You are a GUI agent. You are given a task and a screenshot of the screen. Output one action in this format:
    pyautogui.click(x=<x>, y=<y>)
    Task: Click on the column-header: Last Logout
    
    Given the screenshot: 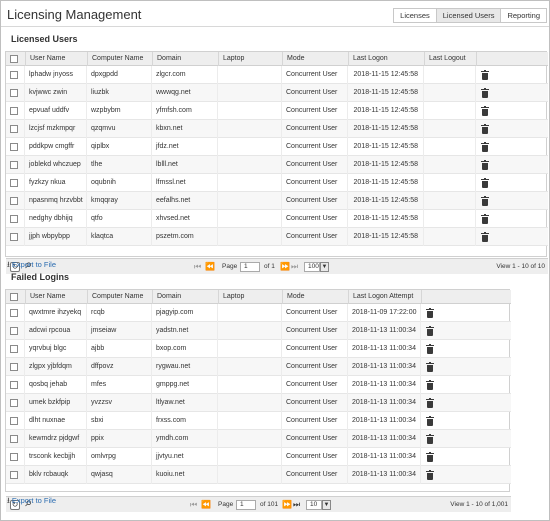 What is the action you would take?
    pyautogui.click(x=450, y=59)
    